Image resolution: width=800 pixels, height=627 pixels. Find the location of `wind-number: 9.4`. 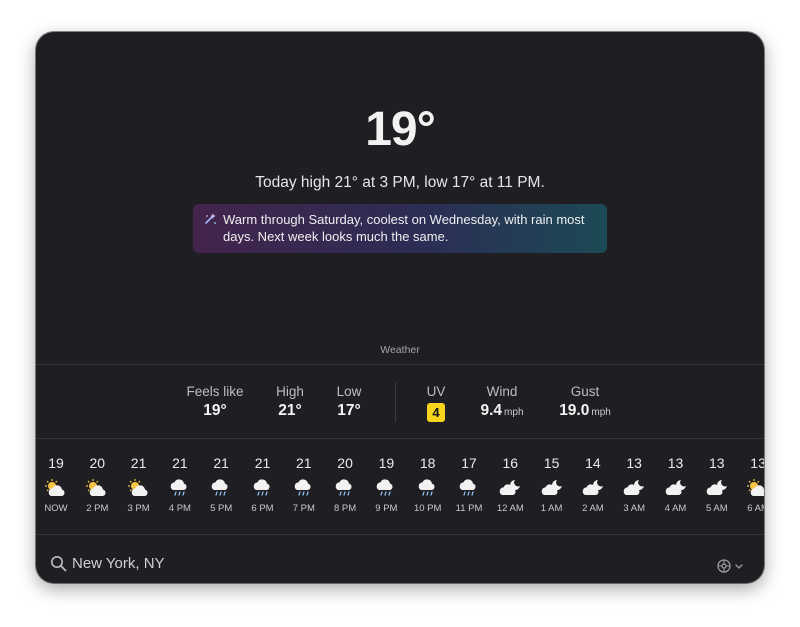

wind-number: 9.4 is located at coordinates (491, 410).